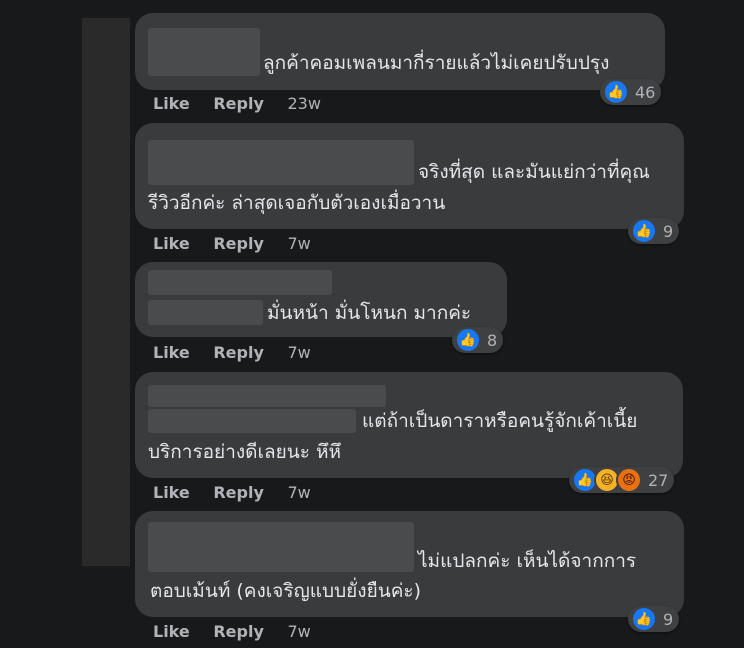 The image size is (744, 648). What do you see at coordinates (297, 203) in the screenshot?
I see `comment-text: รีวิวอีกค่ะ ล่าสุดเจอกับตัวเองเมื่อวาน` at bounding box center [297, 203].